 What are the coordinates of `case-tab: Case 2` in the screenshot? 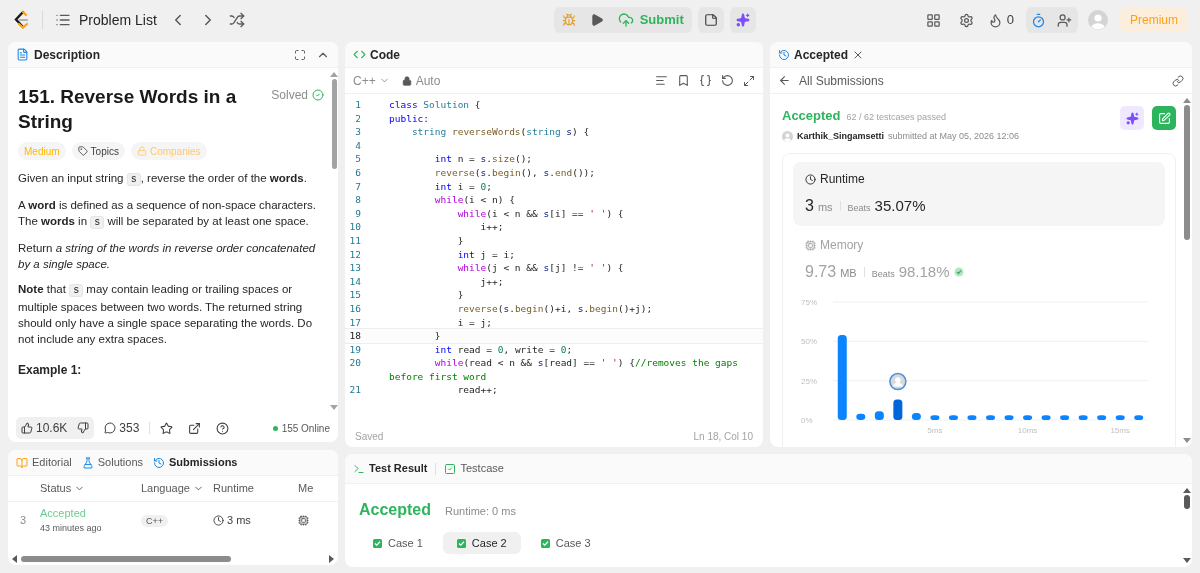 It's located at (481, 543).